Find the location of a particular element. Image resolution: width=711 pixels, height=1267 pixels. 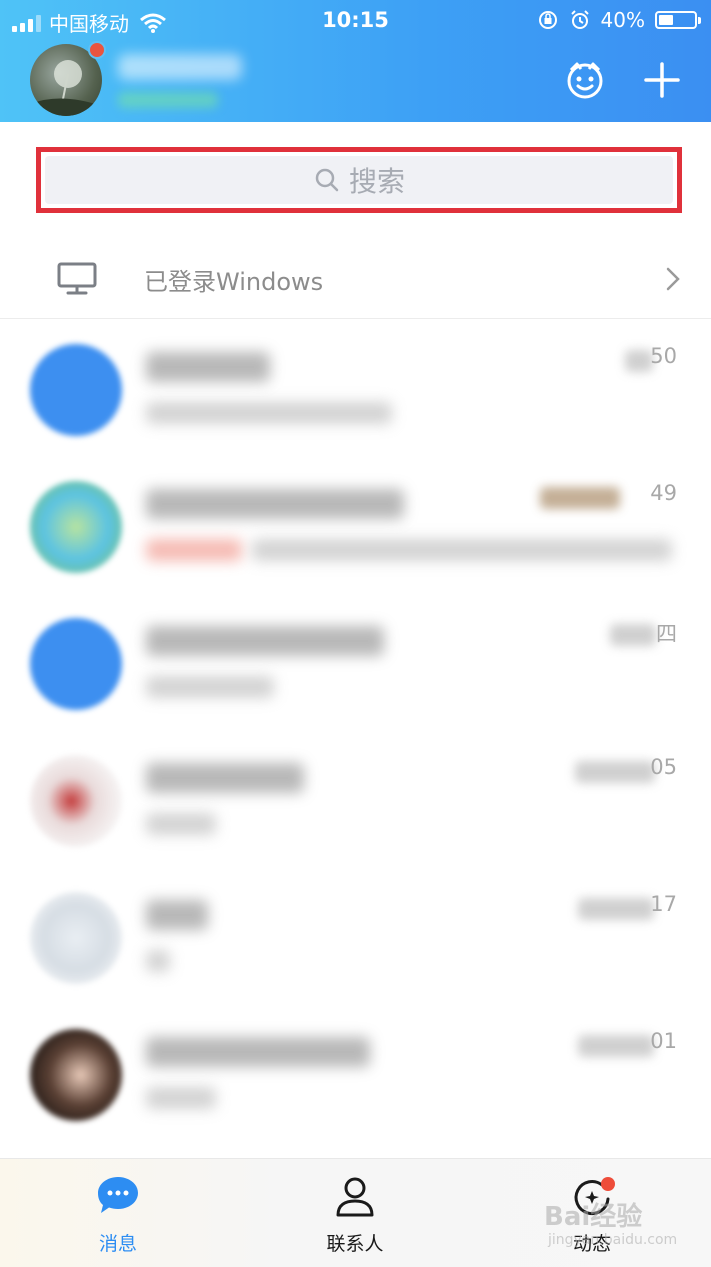

chat-time: 四 is located at coordinates (666, 634).